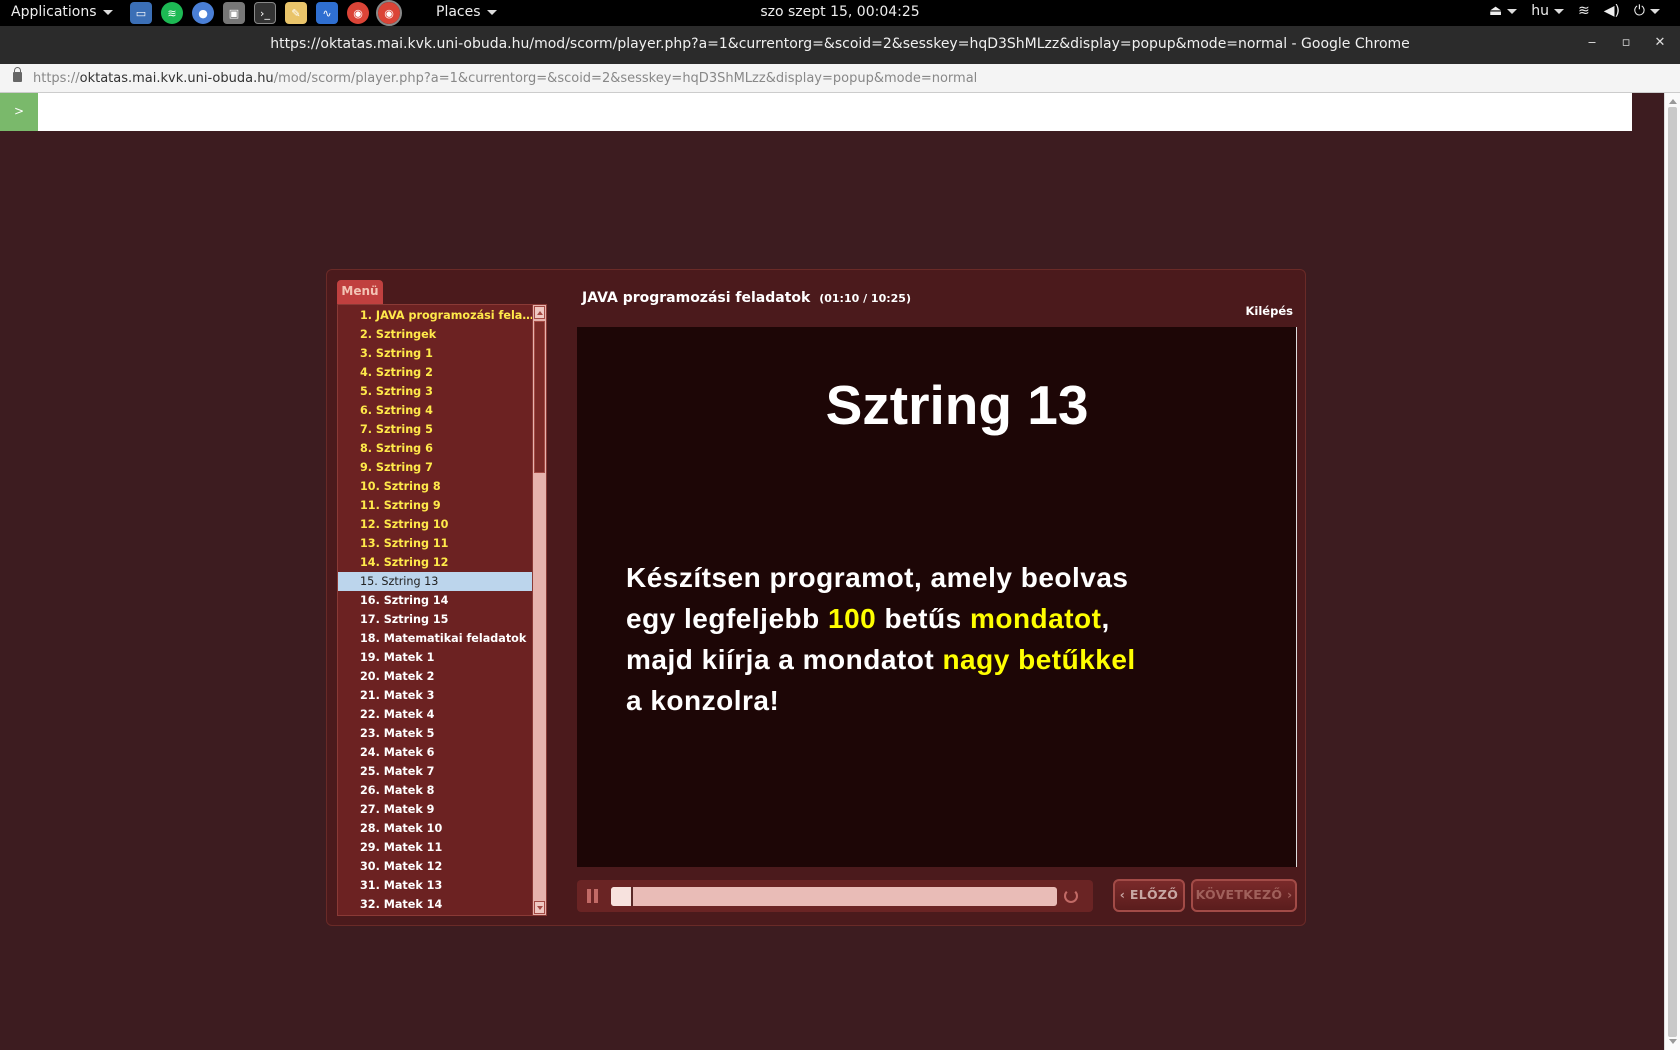 This screenshot has height=1050, width=1680. I want to click on places-label: Places, so click(458, 12).